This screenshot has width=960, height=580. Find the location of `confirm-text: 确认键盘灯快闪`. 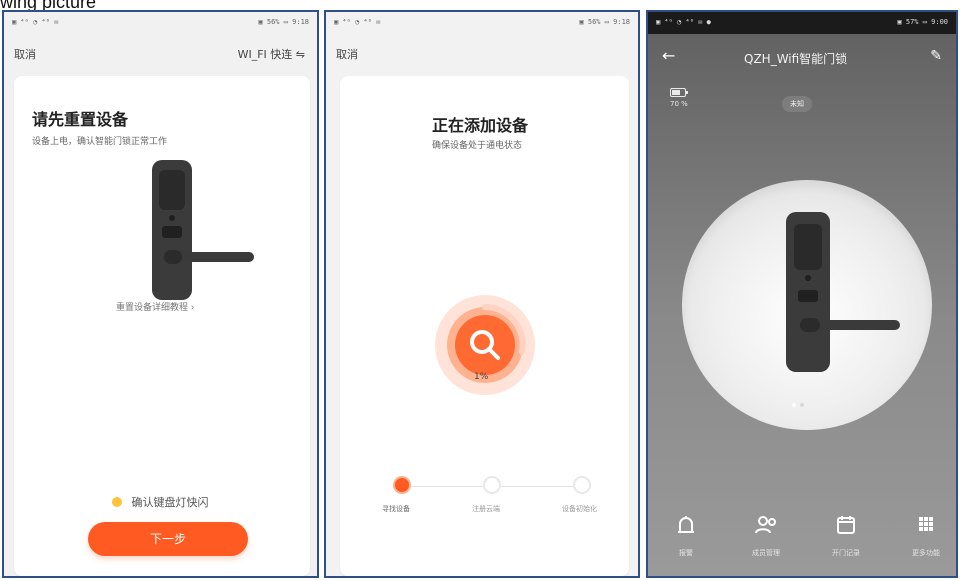

confirm-text: 确认键盘灯快闪 is located at coordinates (170, 502).